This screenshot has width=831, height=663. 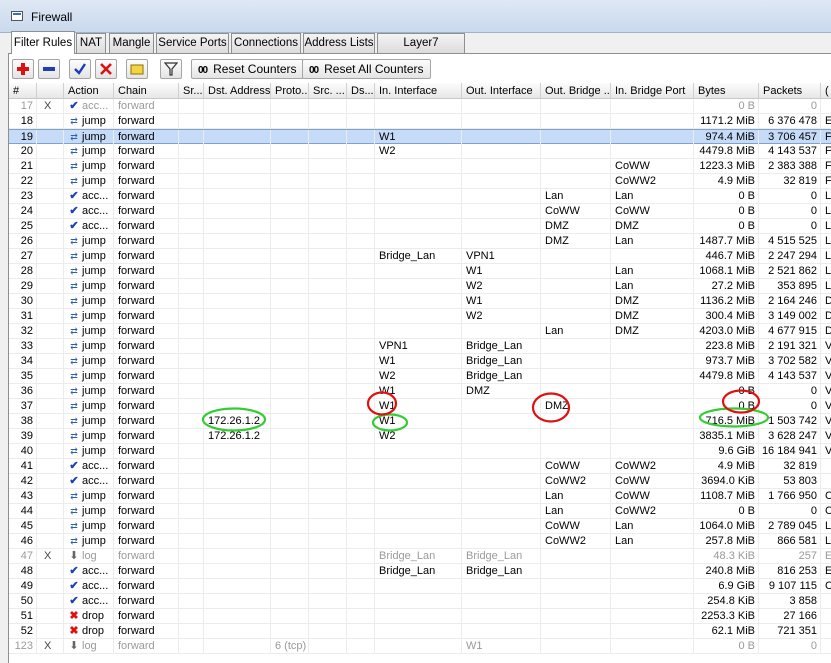 What do you see at coordinates (420, 271) in the screenshot?
I see `table-row: 28 ⇄ jump forward W1 Lan 1068.1 MiB 2 521 862 L` at bounding box center [420, 271].